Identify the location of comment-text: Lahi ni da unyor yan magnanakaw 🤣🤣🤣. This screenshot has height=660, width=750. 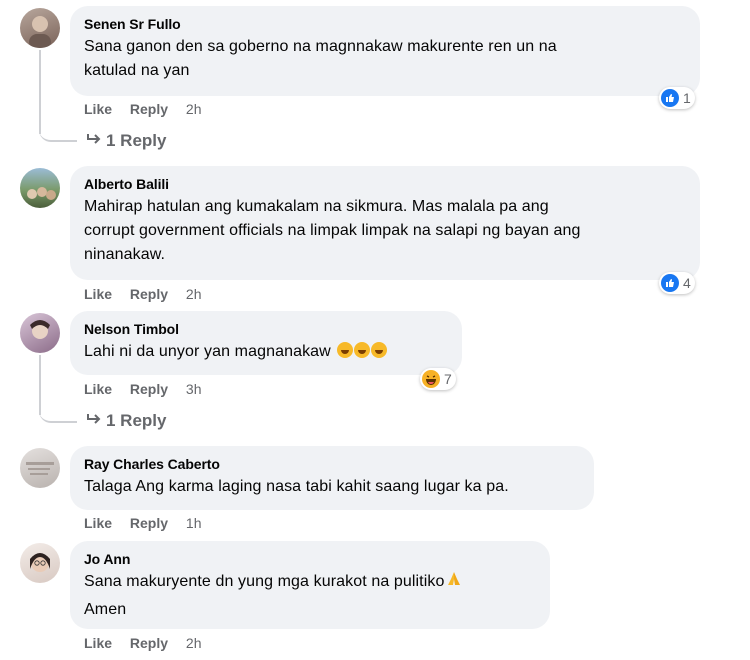
(266, 354).